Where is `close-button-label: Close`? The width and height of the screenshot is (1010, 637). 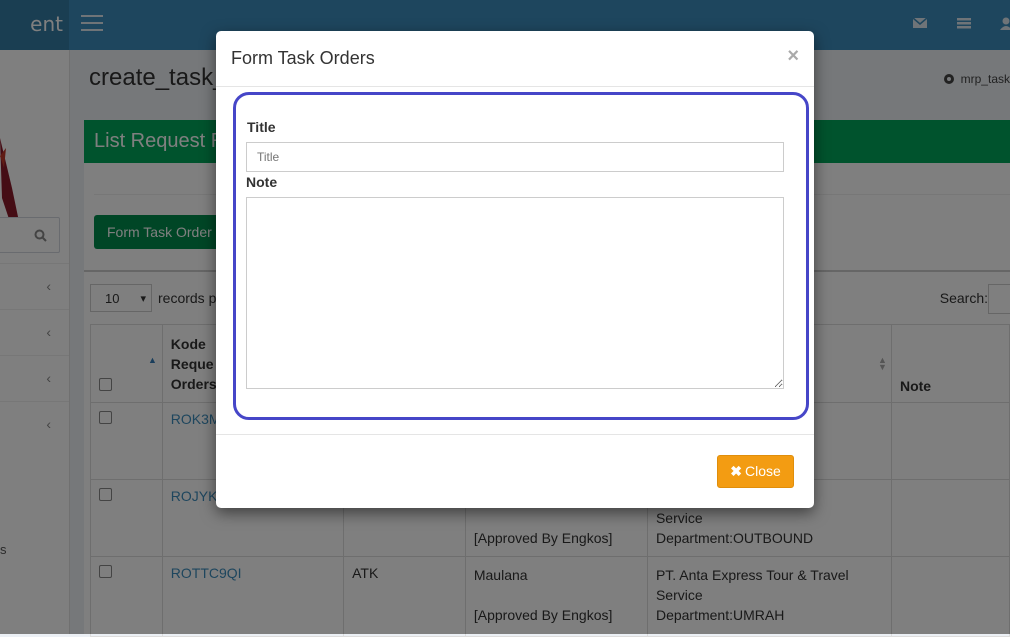 close-button-label: Close is located at coordinates (762, 471).